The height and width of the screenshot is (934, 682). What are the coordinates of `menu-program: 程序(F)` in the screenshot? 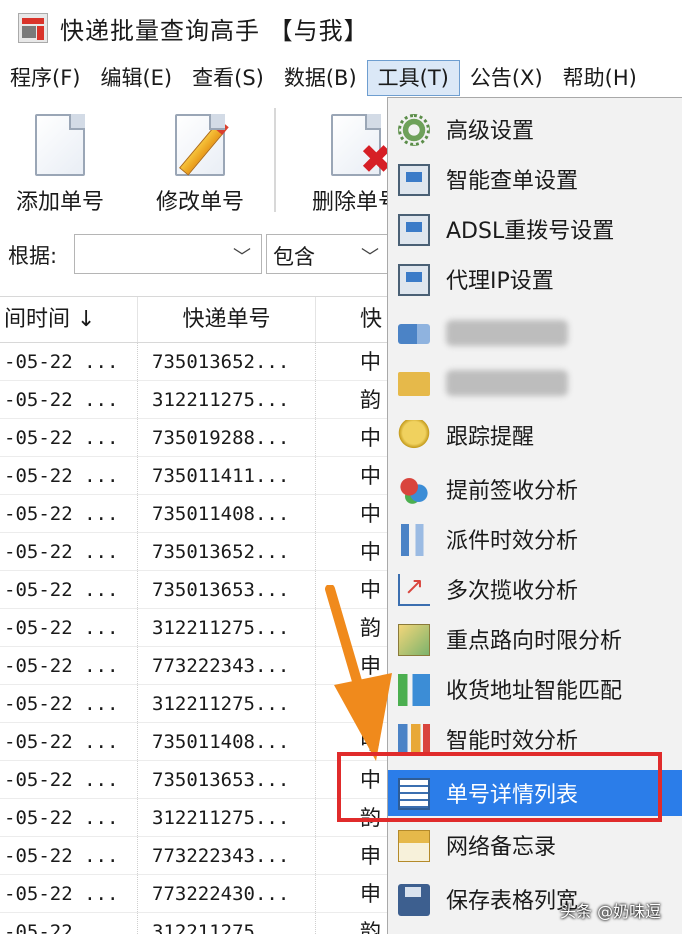 It's located at (45, 78).